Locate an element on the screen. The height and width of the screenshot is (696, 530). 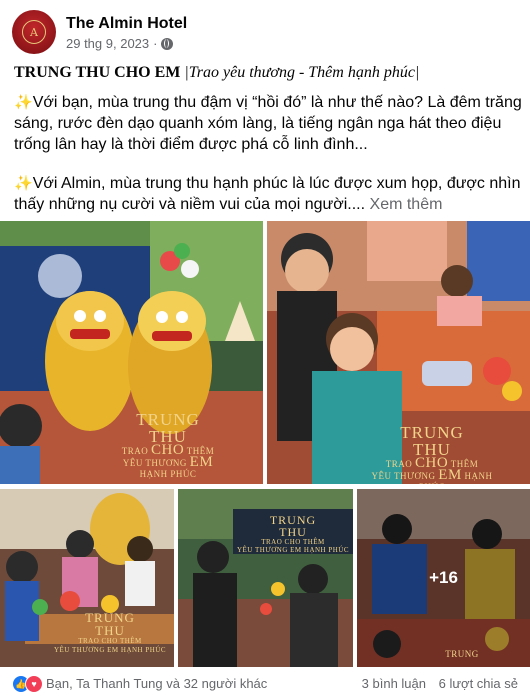
comments-count: 3 bình luận is located at coordinates (394, 683).